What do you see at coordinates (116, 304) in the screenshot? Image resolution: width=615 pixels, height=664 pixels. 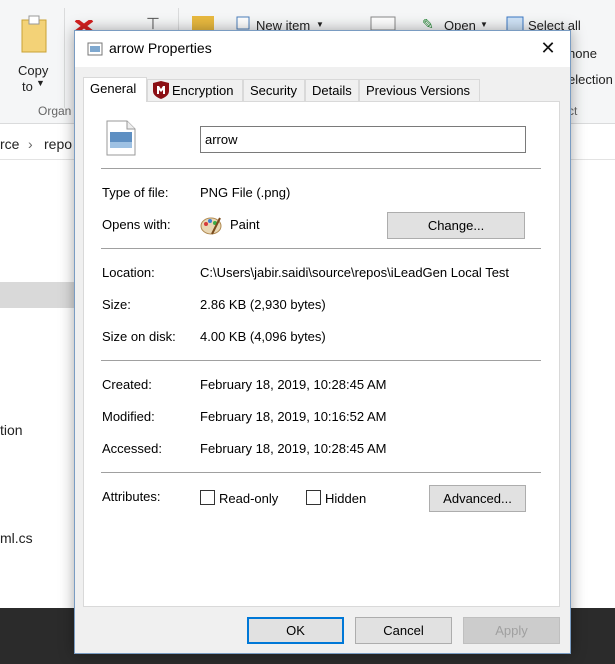 I see `size-label: Size:` at bounding box center [116, 304].